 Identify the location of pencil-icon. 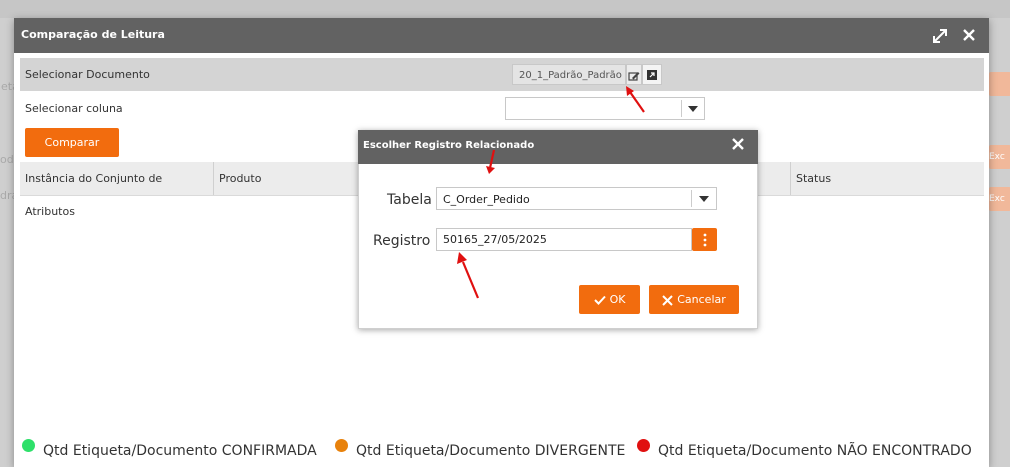
(634, 76).